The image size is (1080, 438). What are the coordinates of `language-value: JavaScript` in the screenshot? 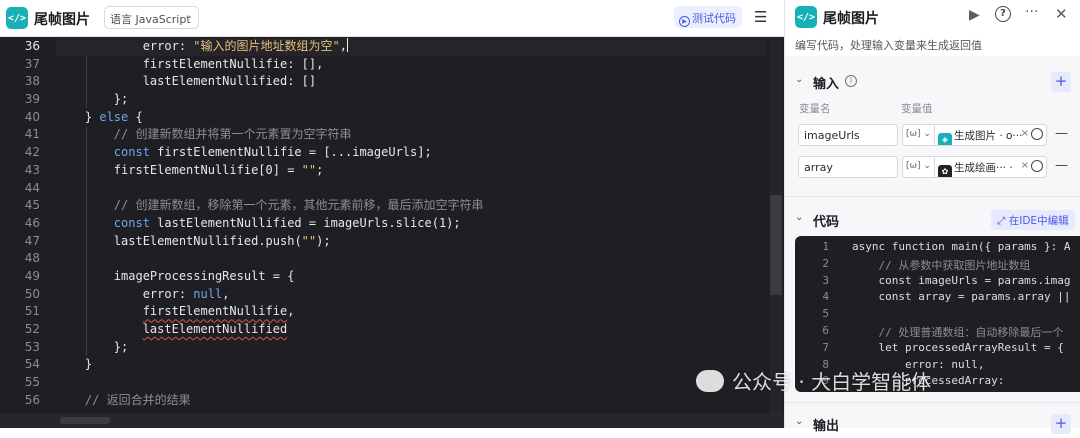 It's located at (163, 19).